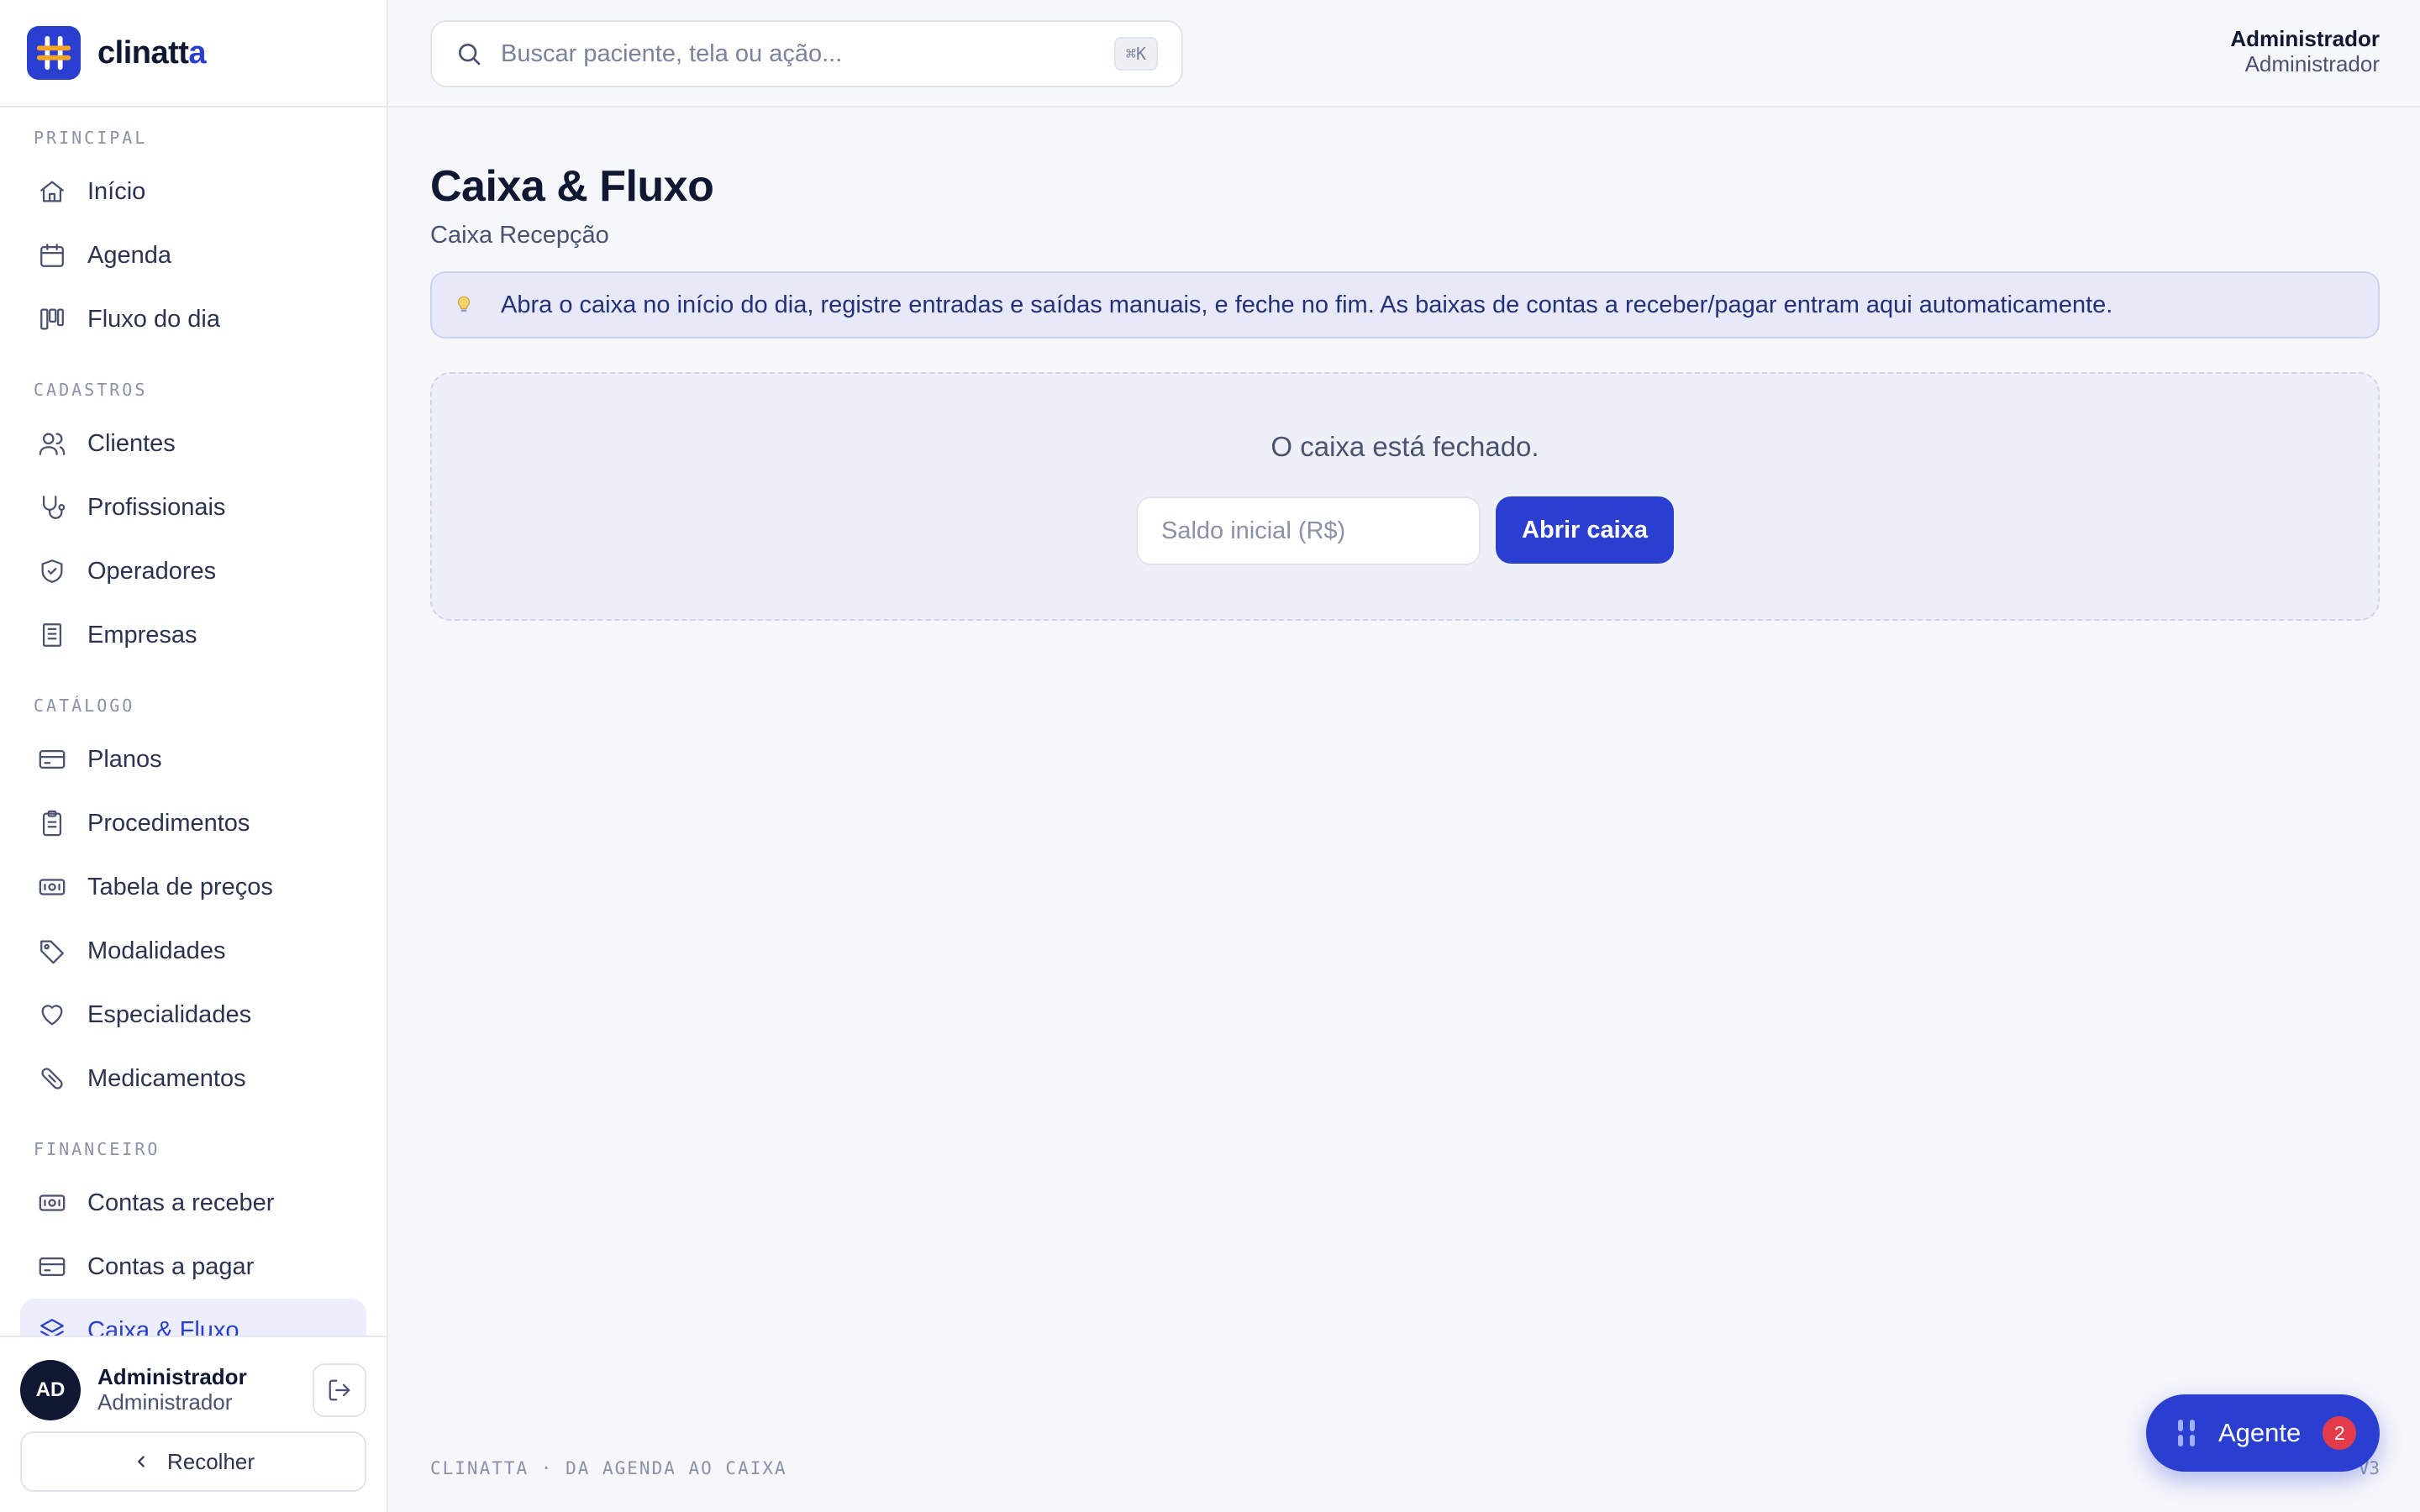  What do you see at coordinates (129, 255) in the screenshot?
I see `sidebar-item-label: Agenda` at bounding box center [129, 255].